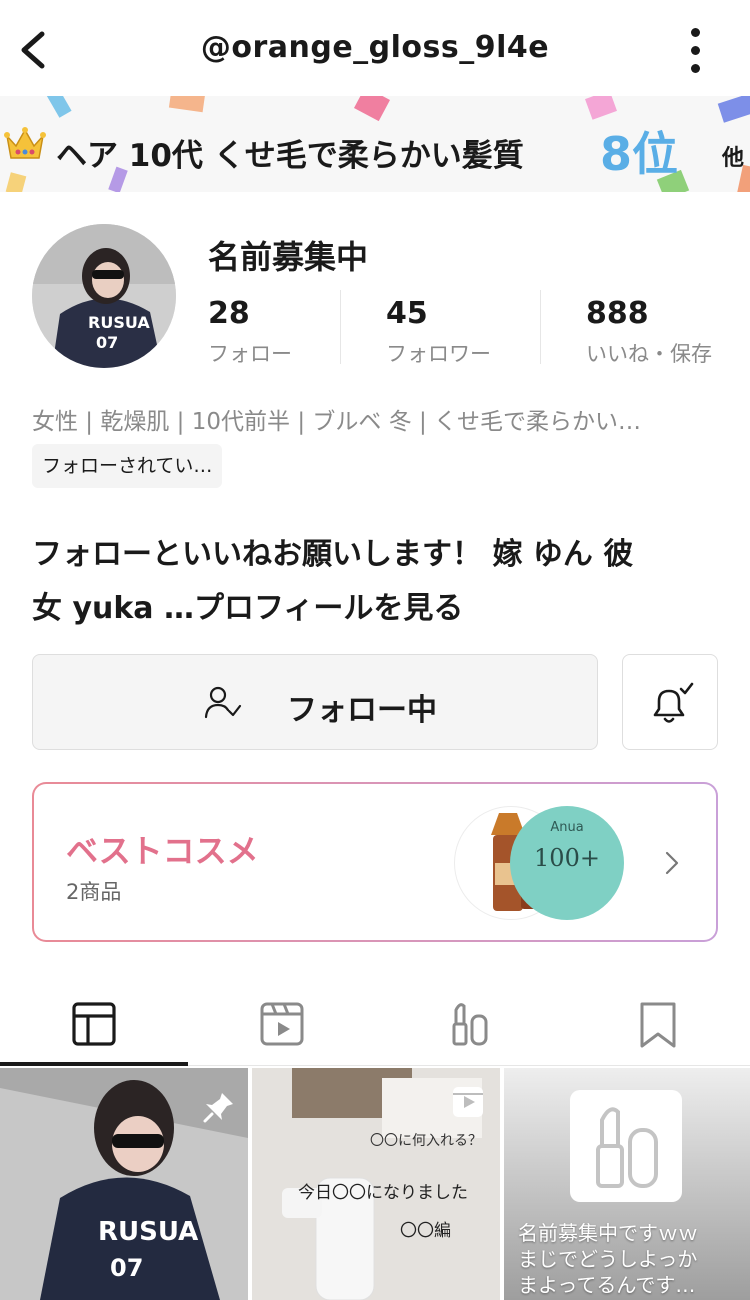 Image resolution: width=750 pixels, height=1300 pixels. I want to click on profile-tabs, so click(375, 1025).